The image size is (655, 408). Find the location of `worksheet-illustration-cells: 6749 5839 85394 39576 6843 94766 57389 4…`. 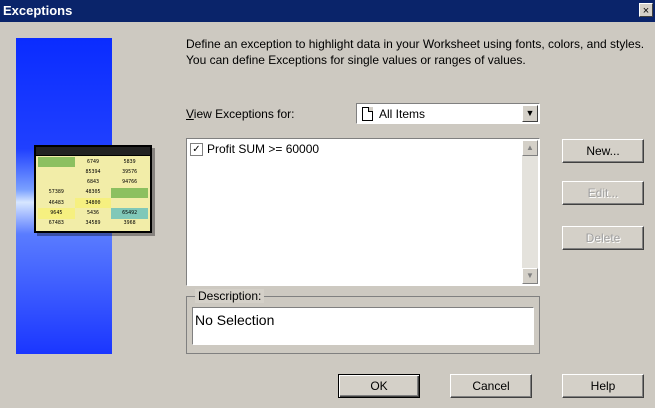

worksheet-illustration-cells: 6749 5839 85394 39576 6843 94766 57389 4… is located at coordinates (93, 193).